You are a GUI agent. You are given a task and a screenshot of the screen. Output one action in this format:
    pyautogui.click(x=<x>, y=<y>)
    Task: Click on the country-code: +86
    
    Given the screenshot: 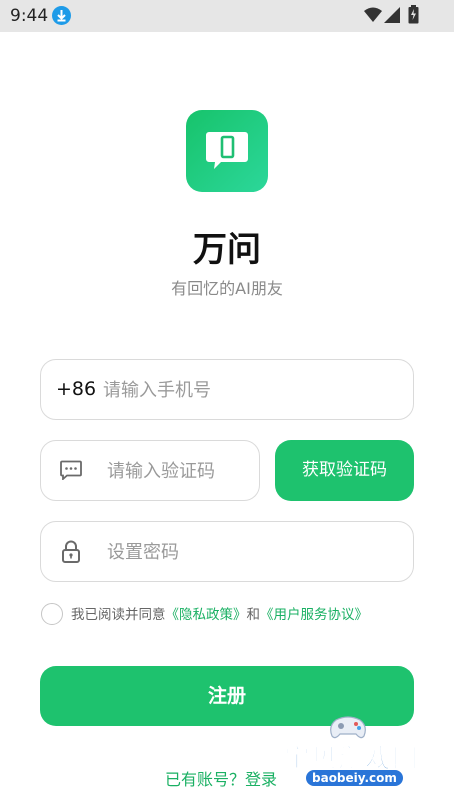 What is the action you would take?
    pyautogui.click(x=76, y=389)
    